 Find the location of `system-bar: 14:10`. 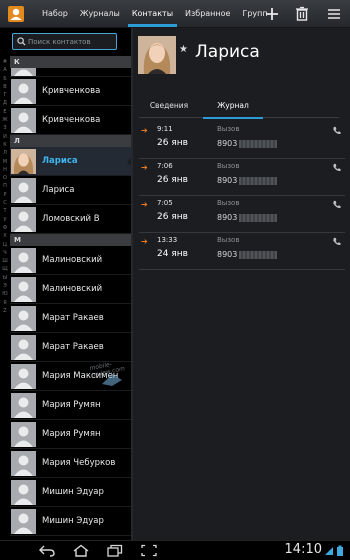

system-bar: 14:10 is located at coordinates (175, 550).